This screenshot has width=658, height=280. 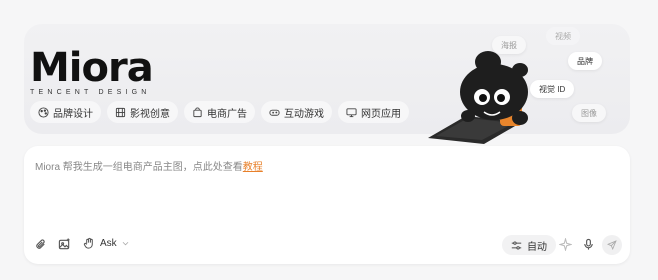 I want to click on gamepad-icon, so click(x=274, y=112).